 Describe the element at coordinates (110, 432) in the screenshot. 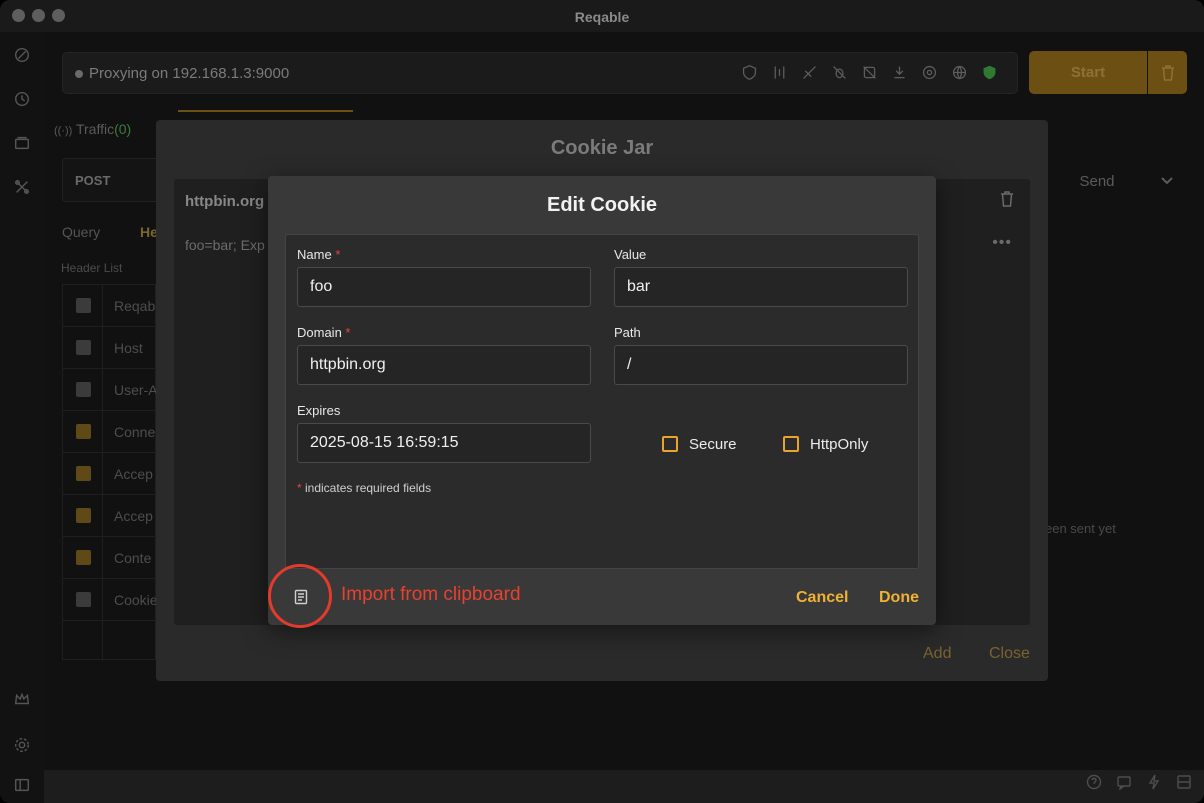

I see `header-row: Conne` at that location.